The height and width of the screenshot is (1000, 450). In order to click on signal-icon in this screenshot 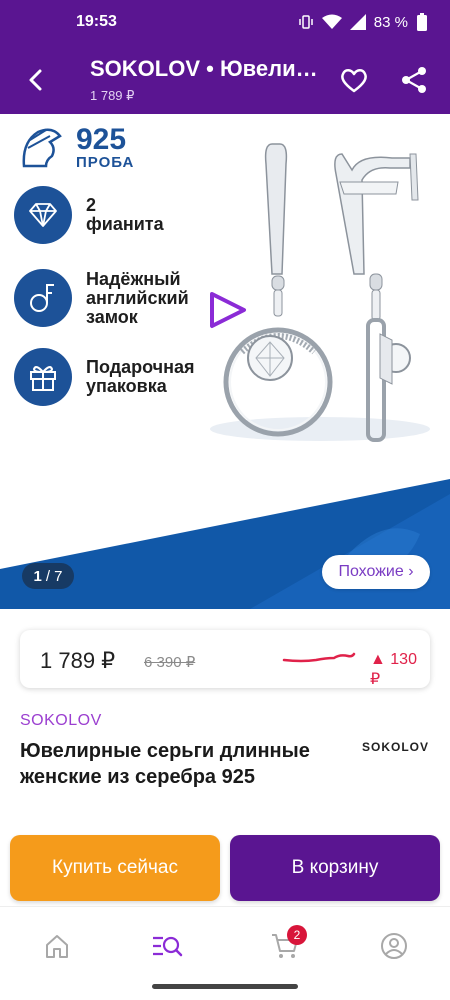, I will do `click(357, 22)`.